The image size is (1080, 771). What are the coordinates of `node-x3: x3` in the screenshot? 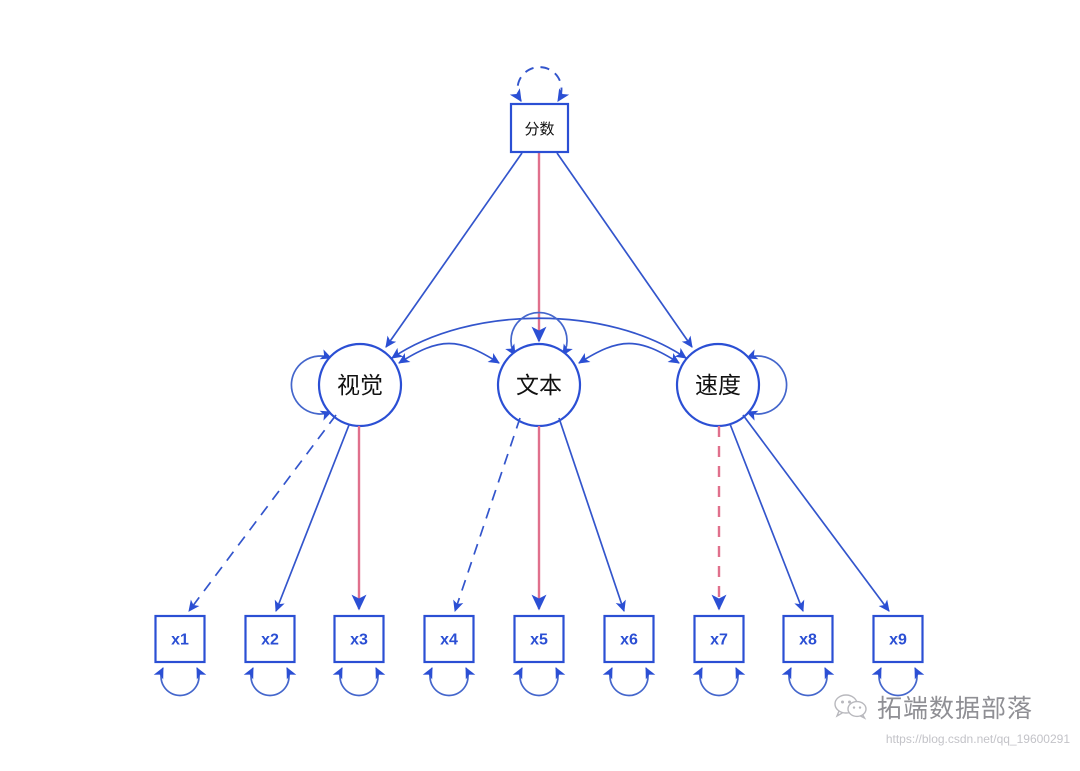 It's located at (359, 639).